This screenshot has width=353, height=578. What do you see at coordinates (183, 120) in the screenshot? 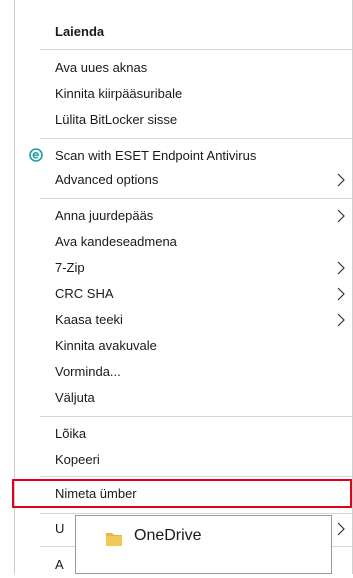
I see `menu-item-bitlocker: Lülita BitLocker sisse` at bounding box center [183, 120].